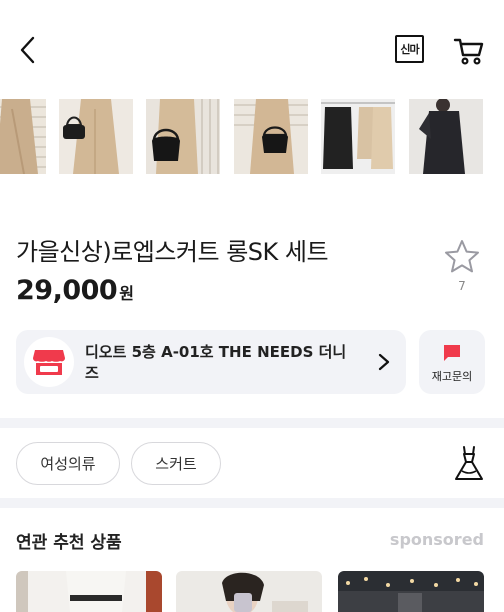  Describe the element at coordinates (69, 543) in the screenshot. I see `recommendations-title: 연관 추천 상품` at that location.